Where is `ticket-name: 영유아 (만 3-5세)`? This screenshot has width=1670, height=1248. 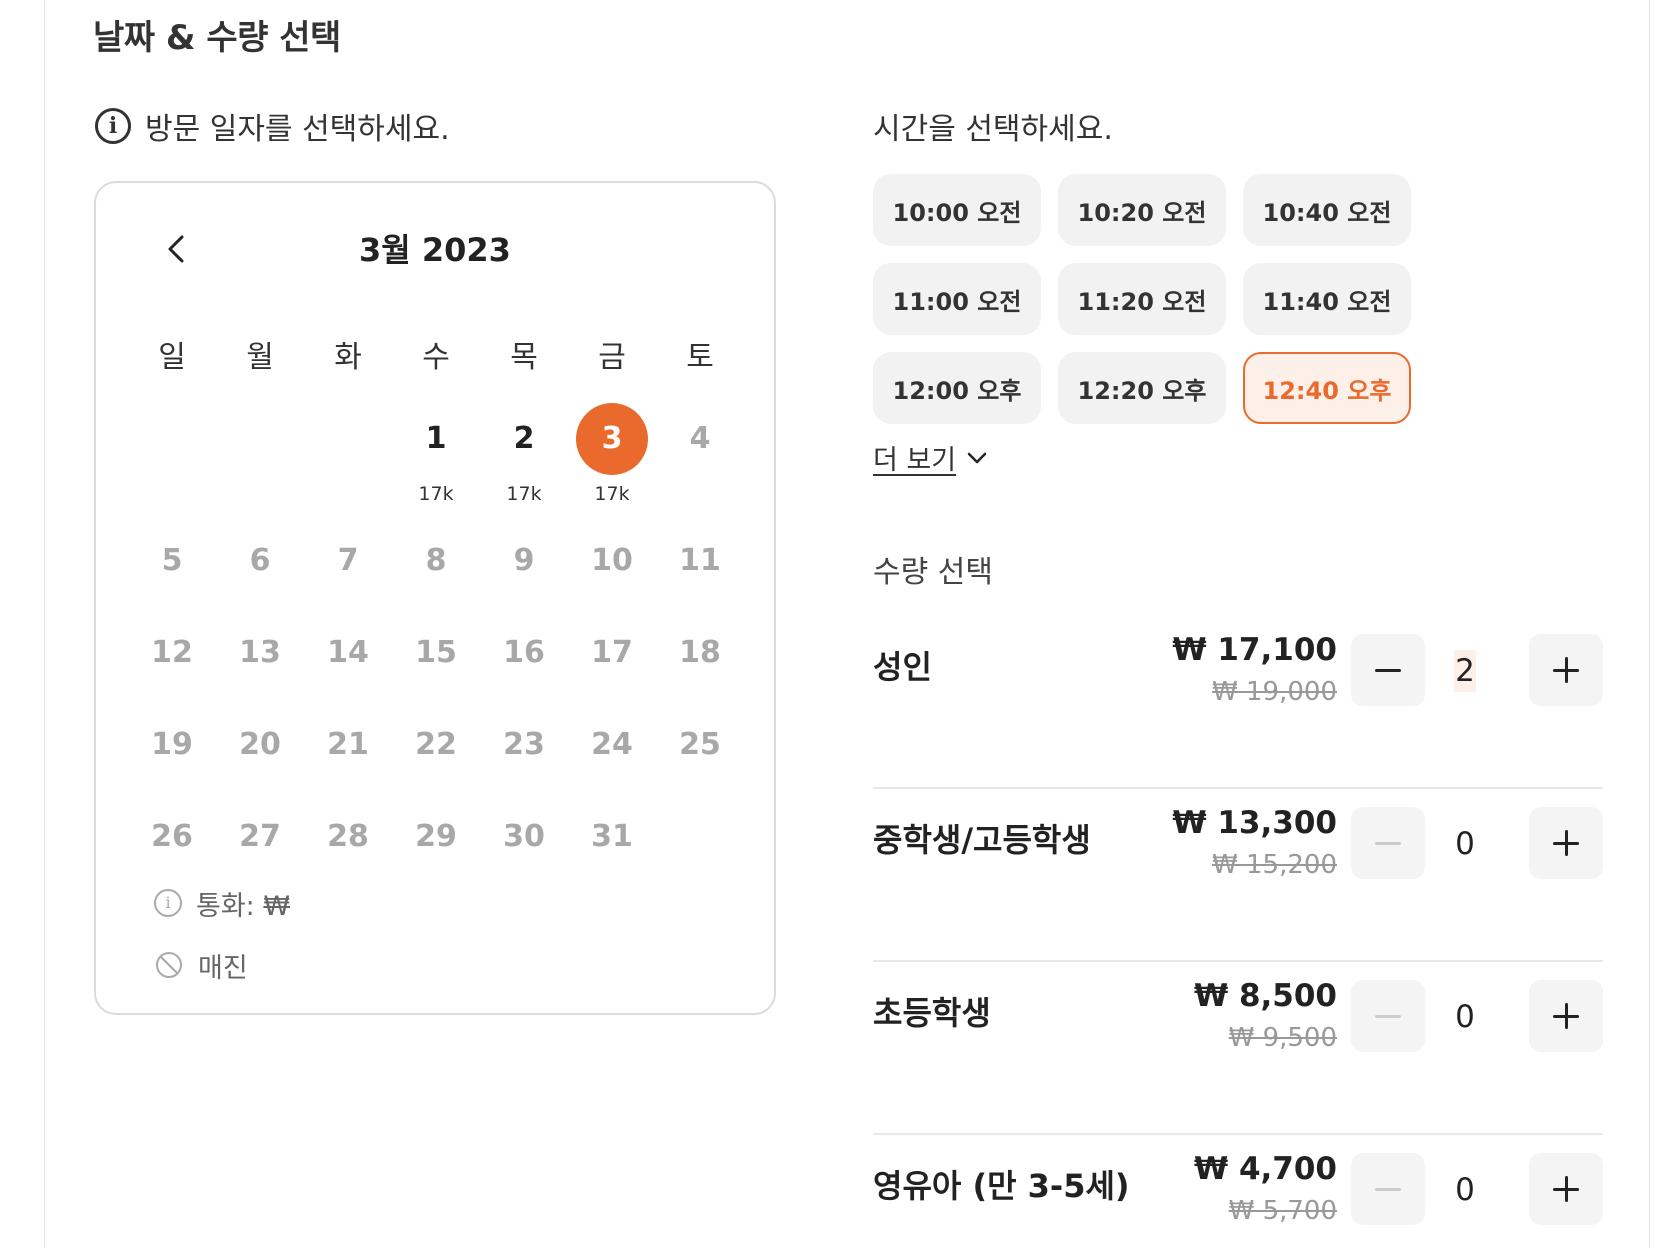 ticket-name: 영유아 (만 3-5세) is located at coordinates (1001, 1186).